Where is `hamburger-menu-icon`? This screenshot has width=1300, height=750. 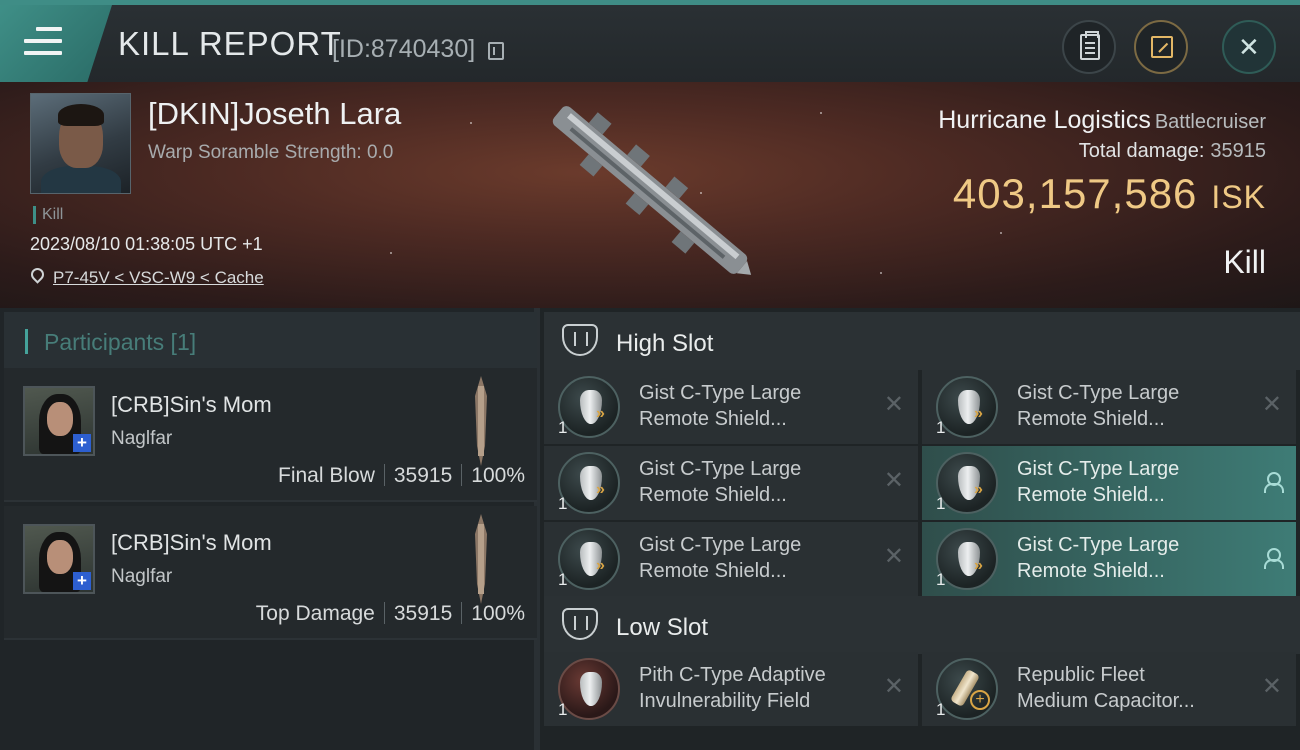 hamburger-menu-icon is located at coordinates (43, 45).